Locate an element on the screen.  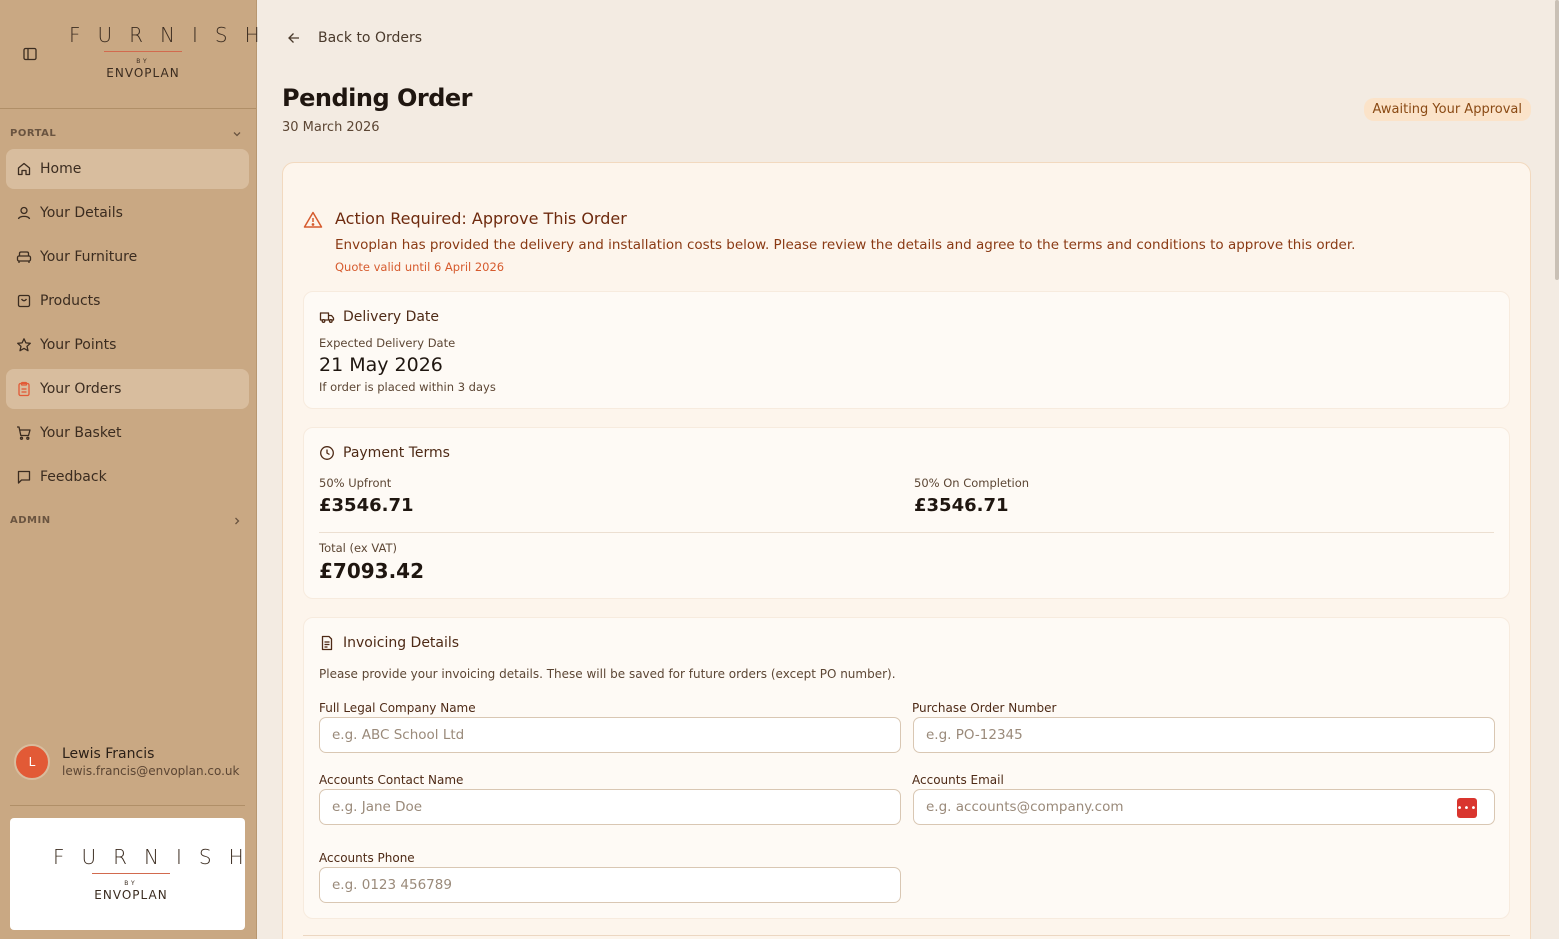
contact-placeholder: e.g. Jane Doe is located at coordinates (377, 807).